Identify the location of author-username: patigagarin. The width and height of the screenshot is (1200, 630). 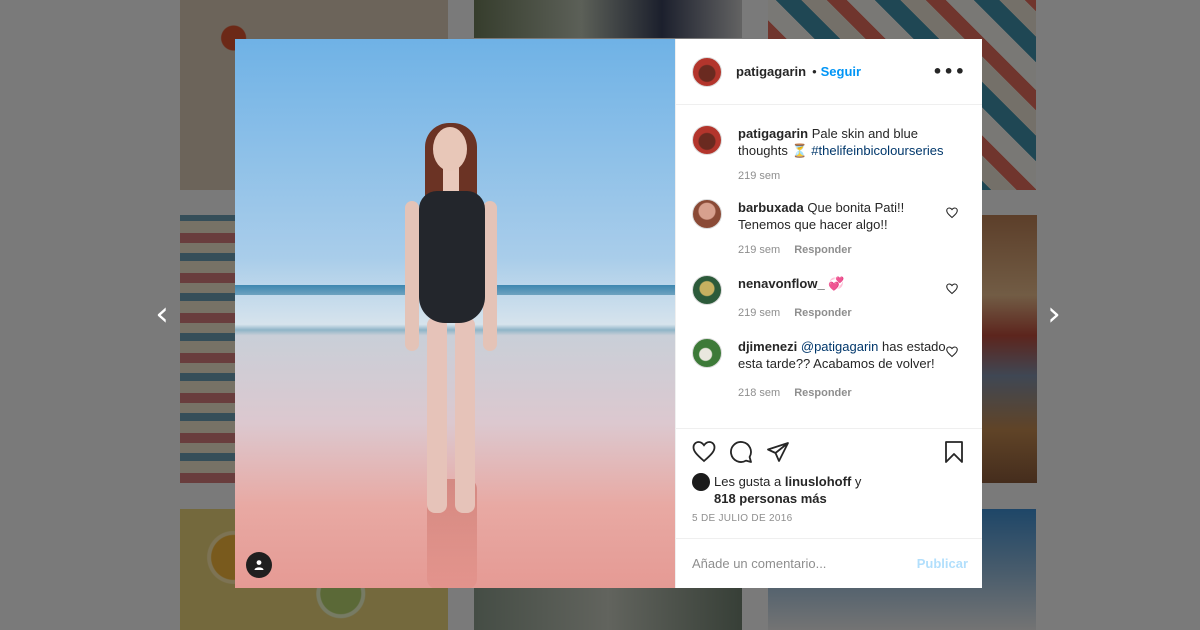
(771, 71).